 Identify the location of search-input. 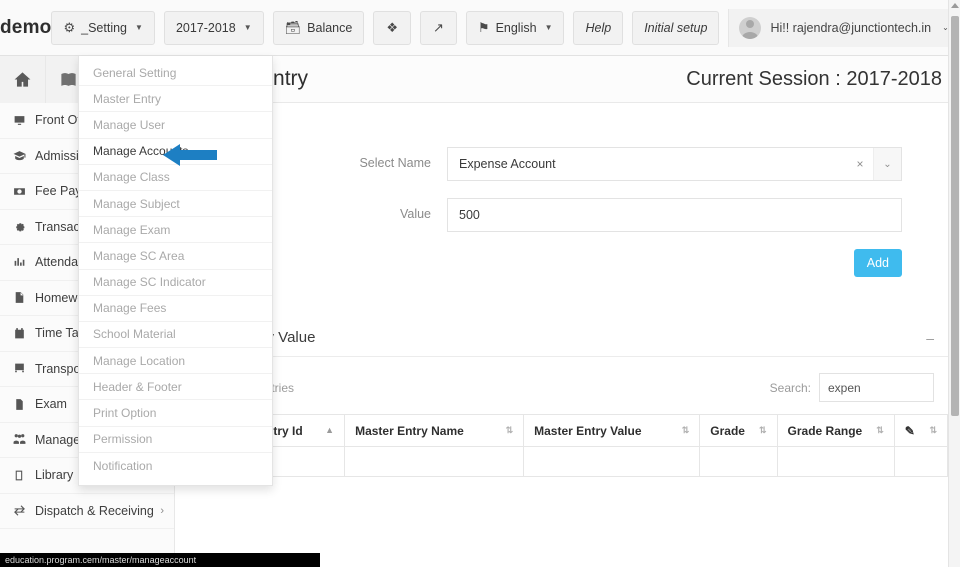
(876, 387).